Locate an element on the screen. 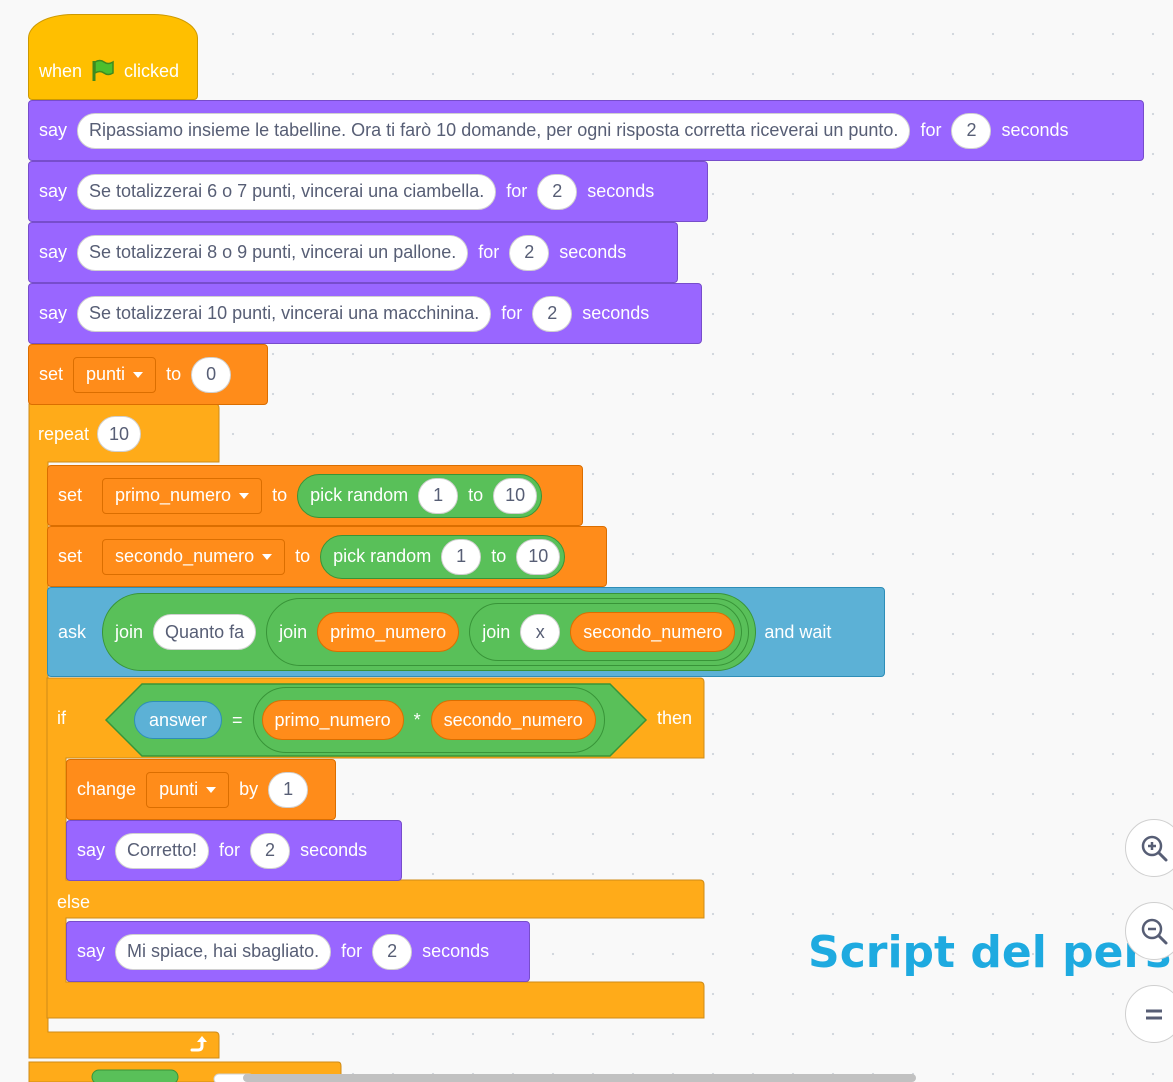 The width and height of the screenshot is (1173, 1082). loop-arrow-icon is located at coordinates (198, 1044).